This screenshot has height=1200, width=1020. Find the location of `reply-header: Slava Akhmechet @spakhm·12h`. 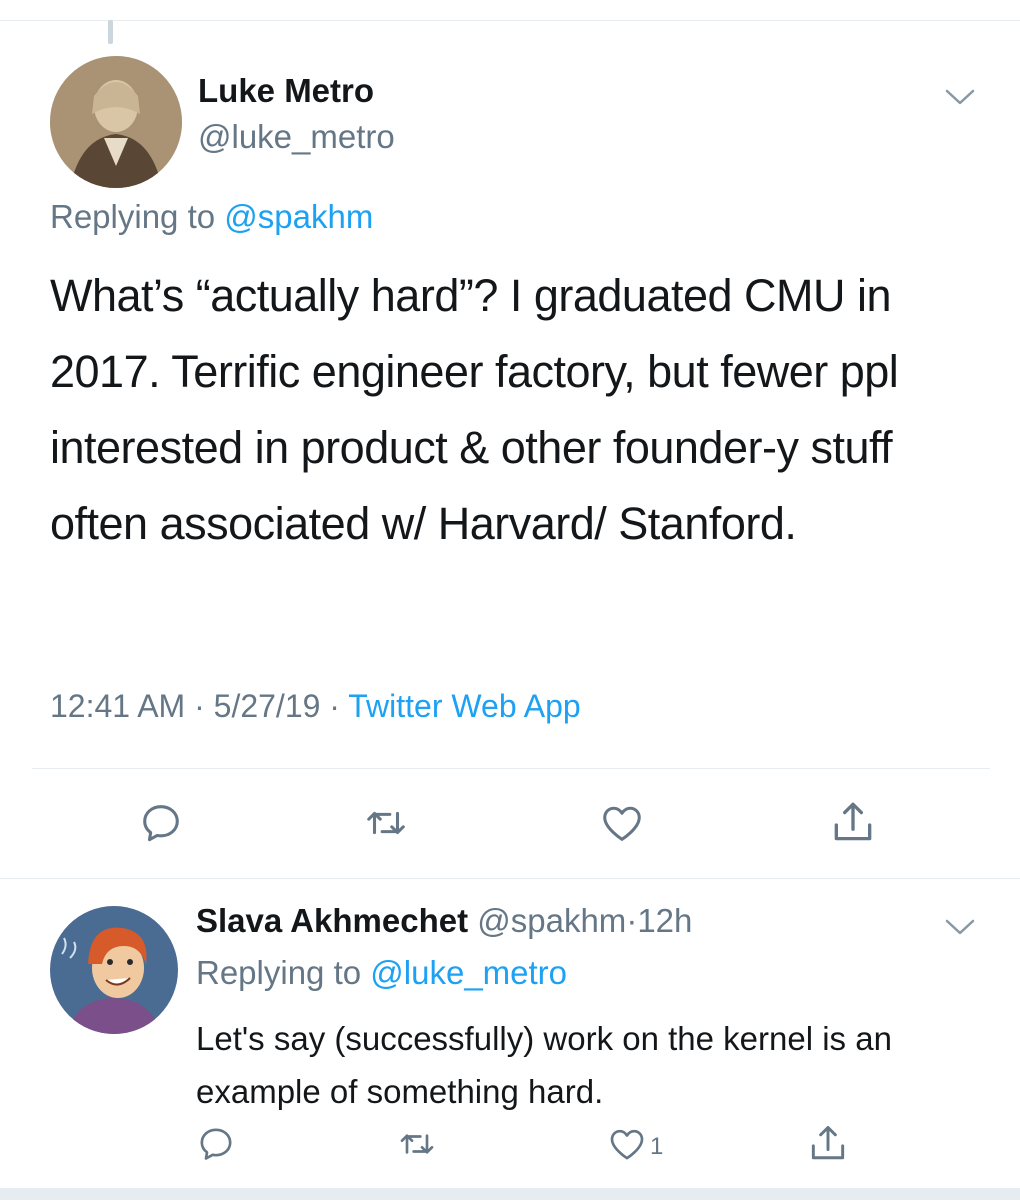

reply-header: Slava Akhmechet @spakhm·12h is located at coordinates (444, 921).